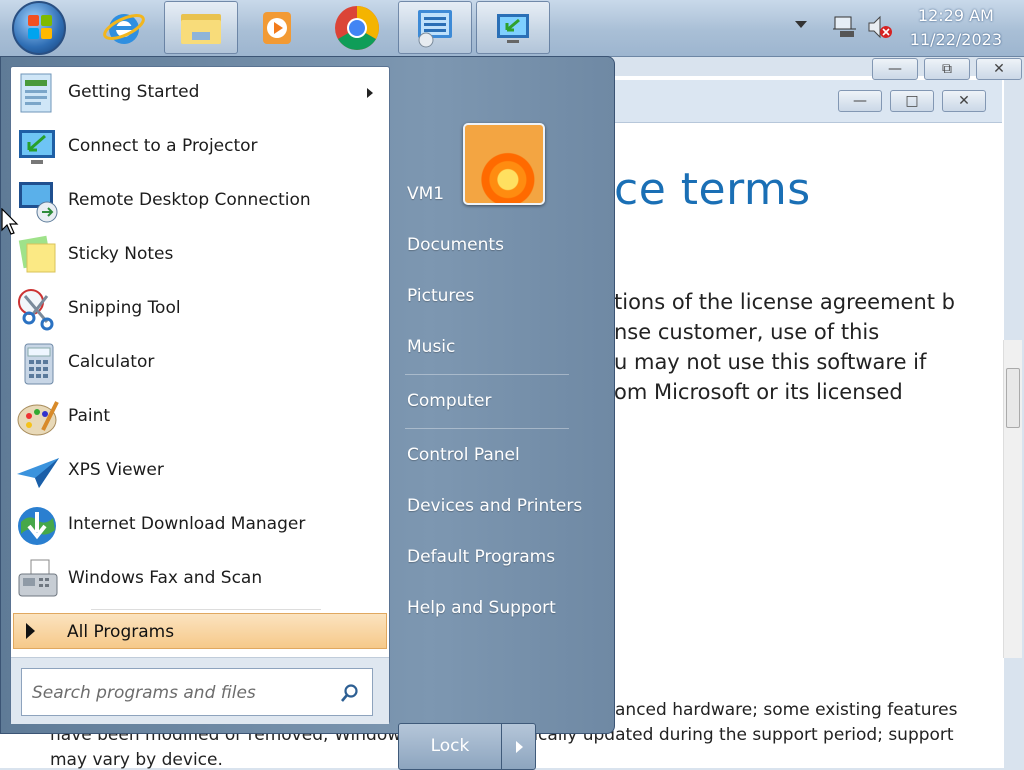 Image resolution: width=1024 pixels, height=770 pixels. Describe the element at coordinates (116, 470) in the screenshot. I see `program-label: XPS Viewer` at that location.